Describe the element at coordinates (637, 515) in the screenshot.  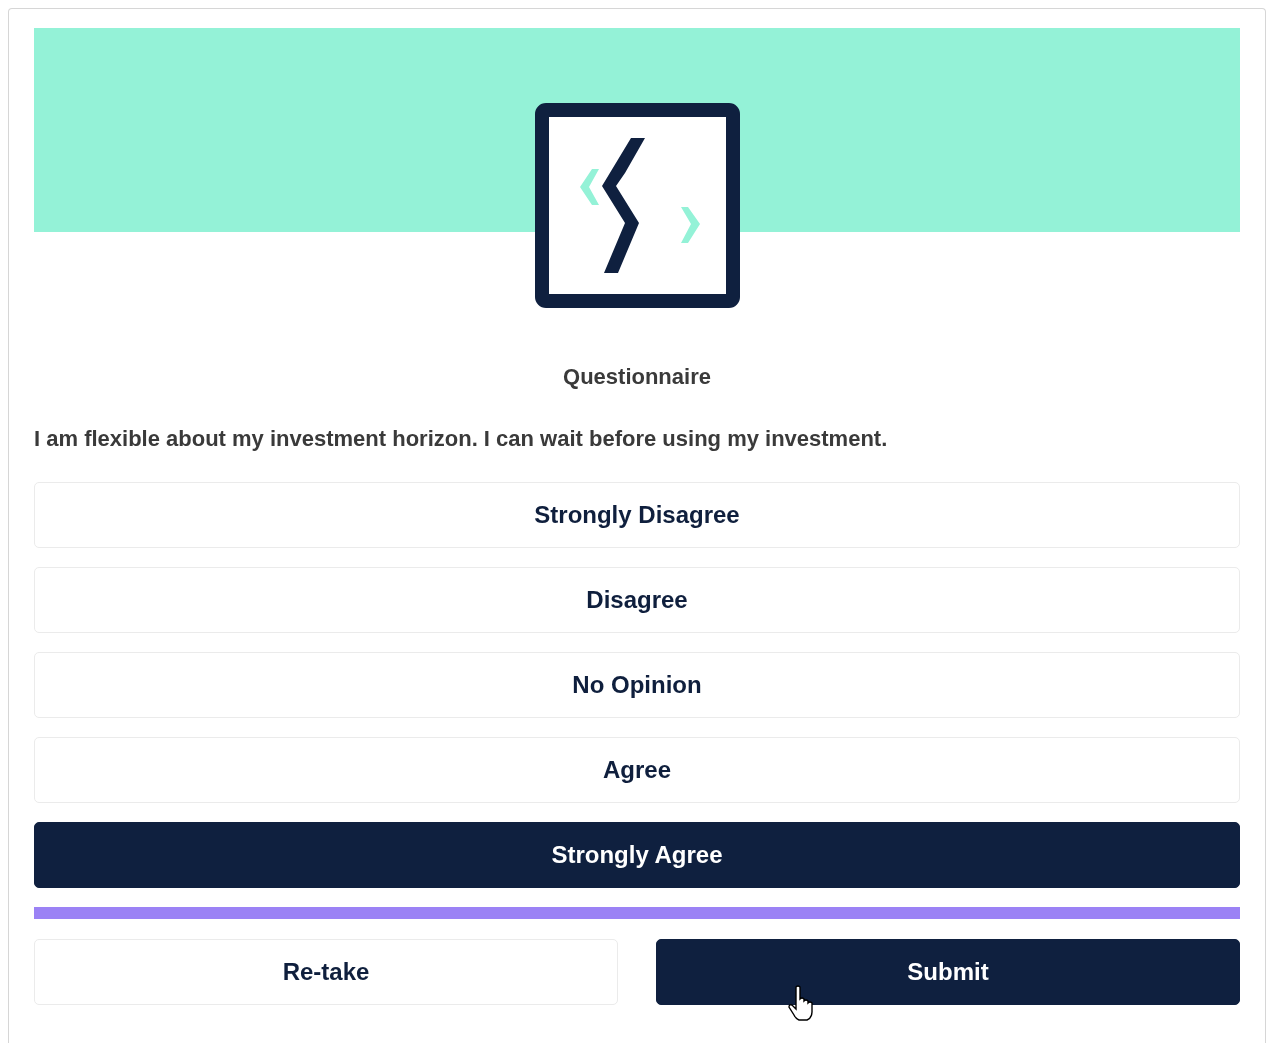
I see `answer-option: Strongly Disagree` at that location.